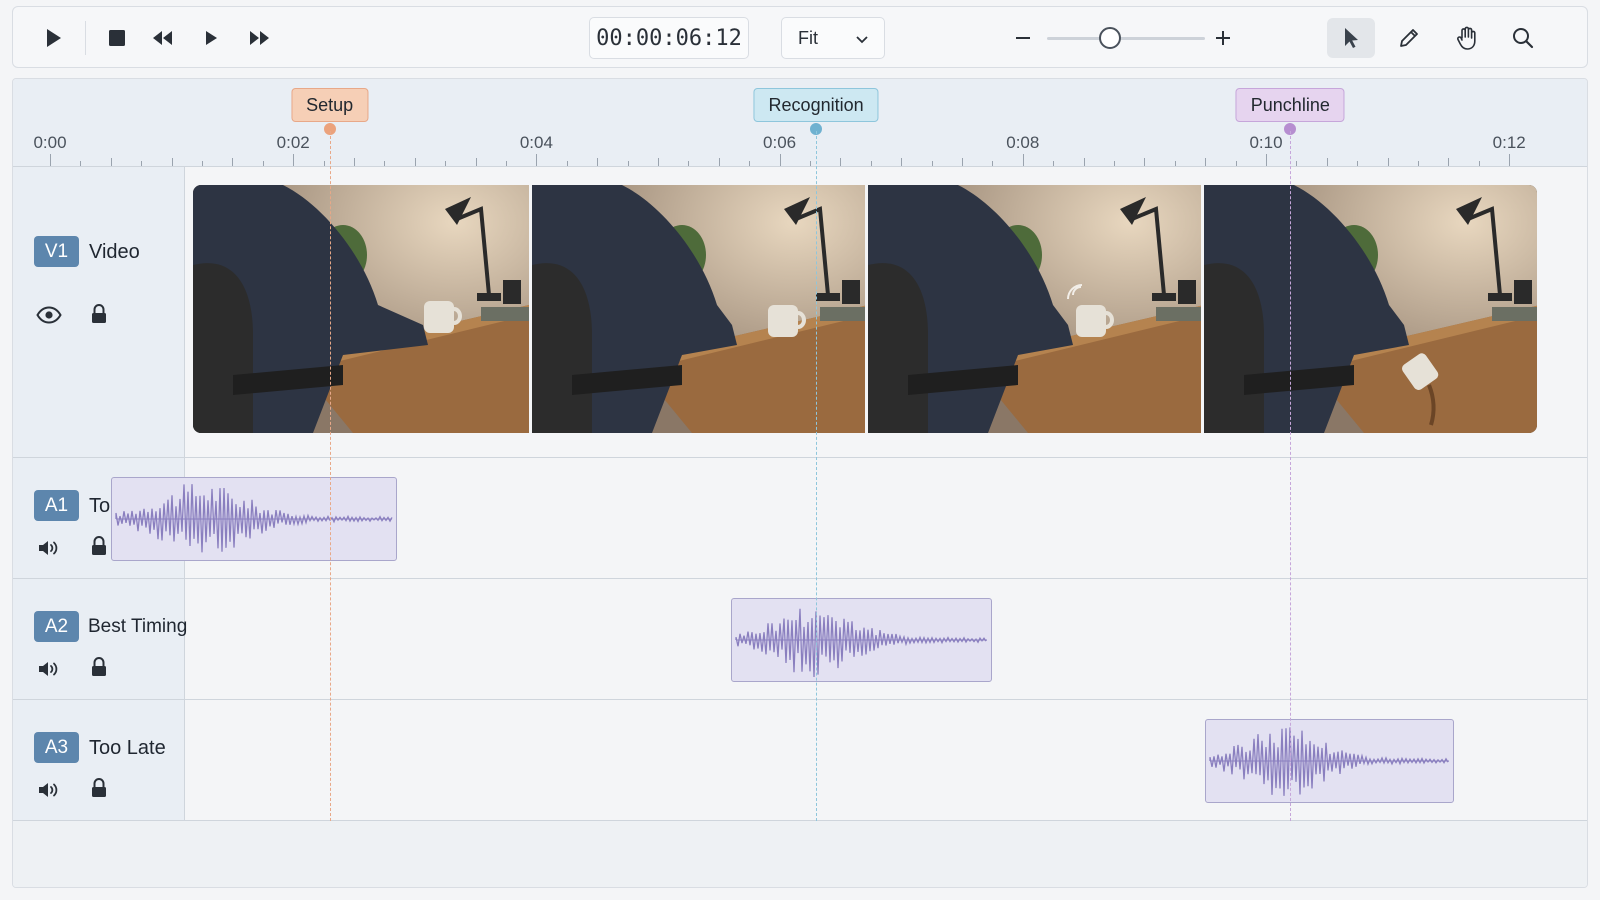 The width and height of the screenshot is (1600, 900). I want to click on marker-recognition: Recognition, so click(816, 105).